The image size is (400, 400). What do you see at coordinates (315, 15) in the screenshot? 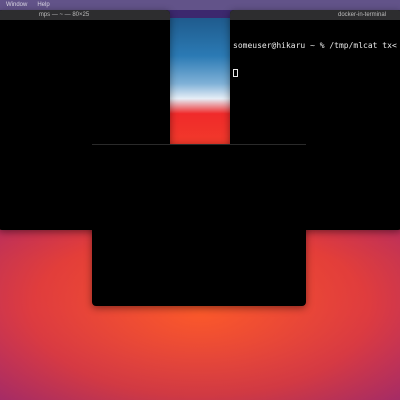
I see `window-titlebar: docker-in-terminal` at bounding box center [315, 15].